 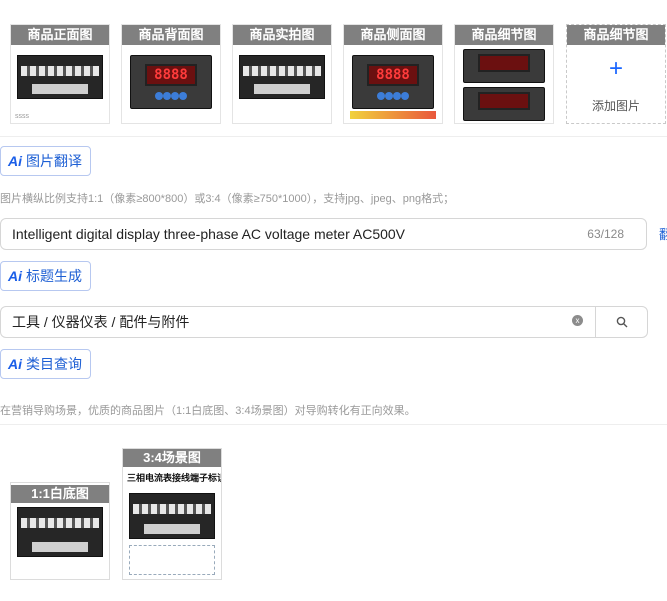 I want to click on product-image-side: 8888 商品侧面图, so click(x=393, y=74).